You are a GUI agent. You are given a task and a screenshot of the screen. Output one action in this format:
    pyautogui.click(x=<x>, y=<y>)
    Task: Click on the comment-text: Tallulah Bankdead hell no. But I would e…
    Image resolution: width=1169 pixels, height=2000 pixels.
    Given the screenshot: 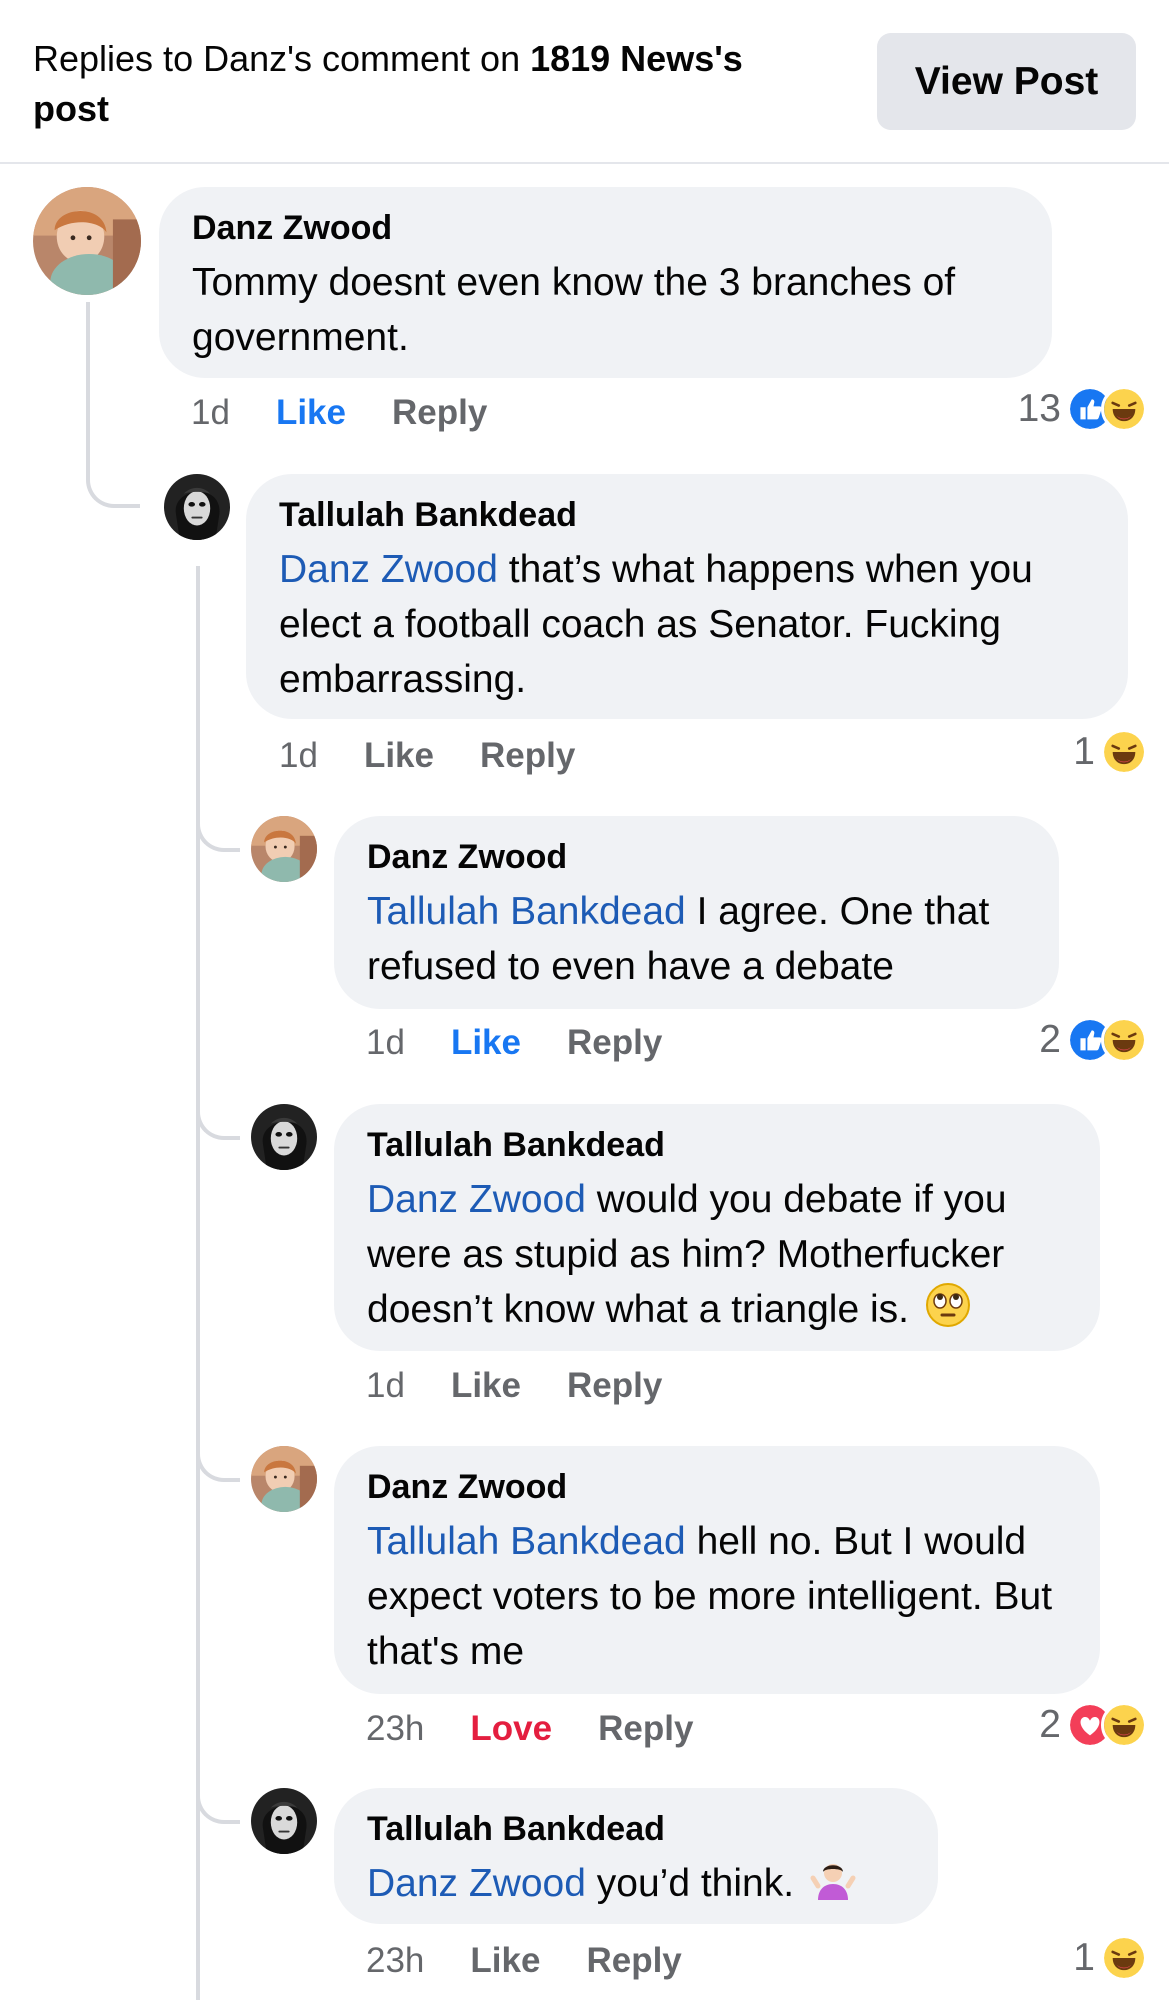 What is the action you would take?
    pyautogui.click(x=716, y=1596)
    